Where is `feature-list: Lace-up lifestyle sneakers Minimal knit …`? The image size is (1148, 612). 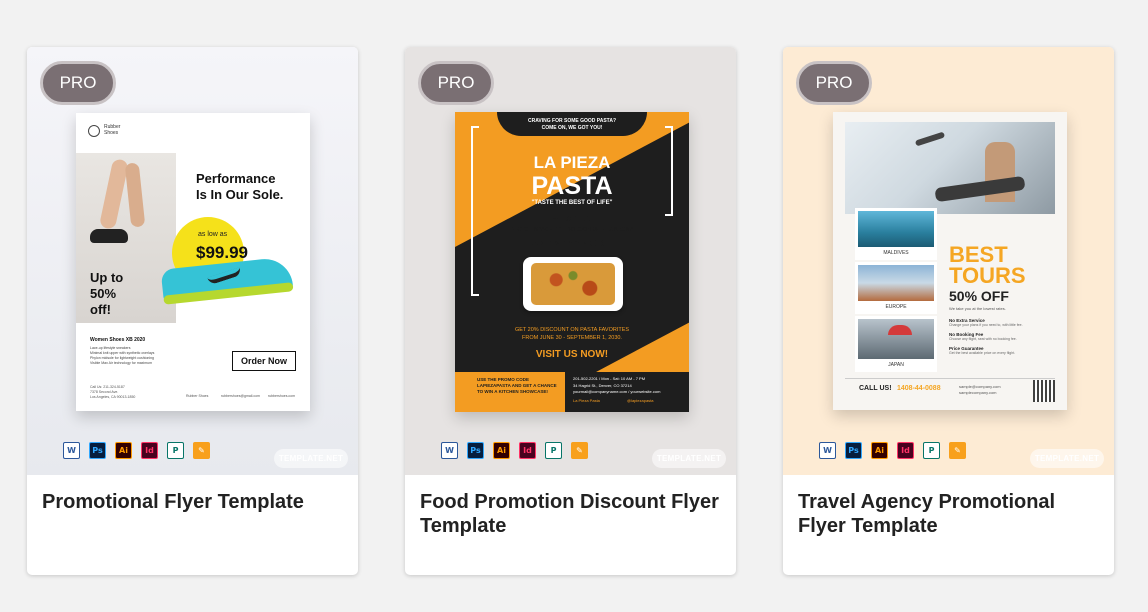
feature-list: Lace-up lifestyle sneakers Minimal knit … is located at coordinates (140, 356).